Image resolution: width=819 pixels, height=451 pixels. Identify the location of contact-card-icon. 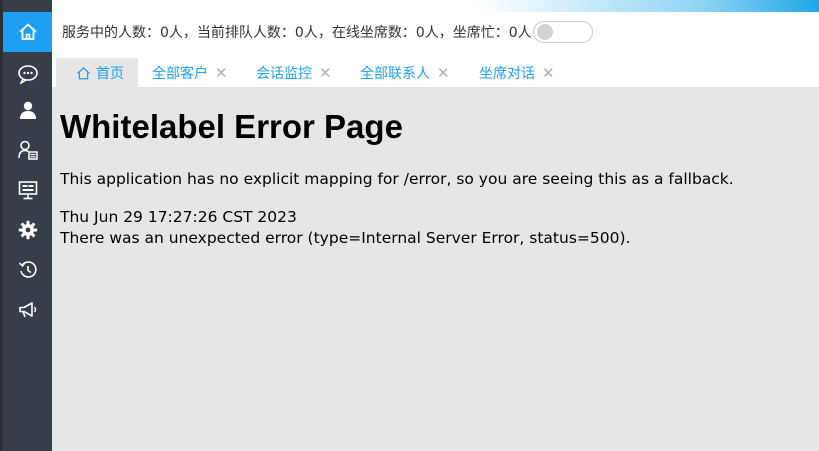
(27, 150).